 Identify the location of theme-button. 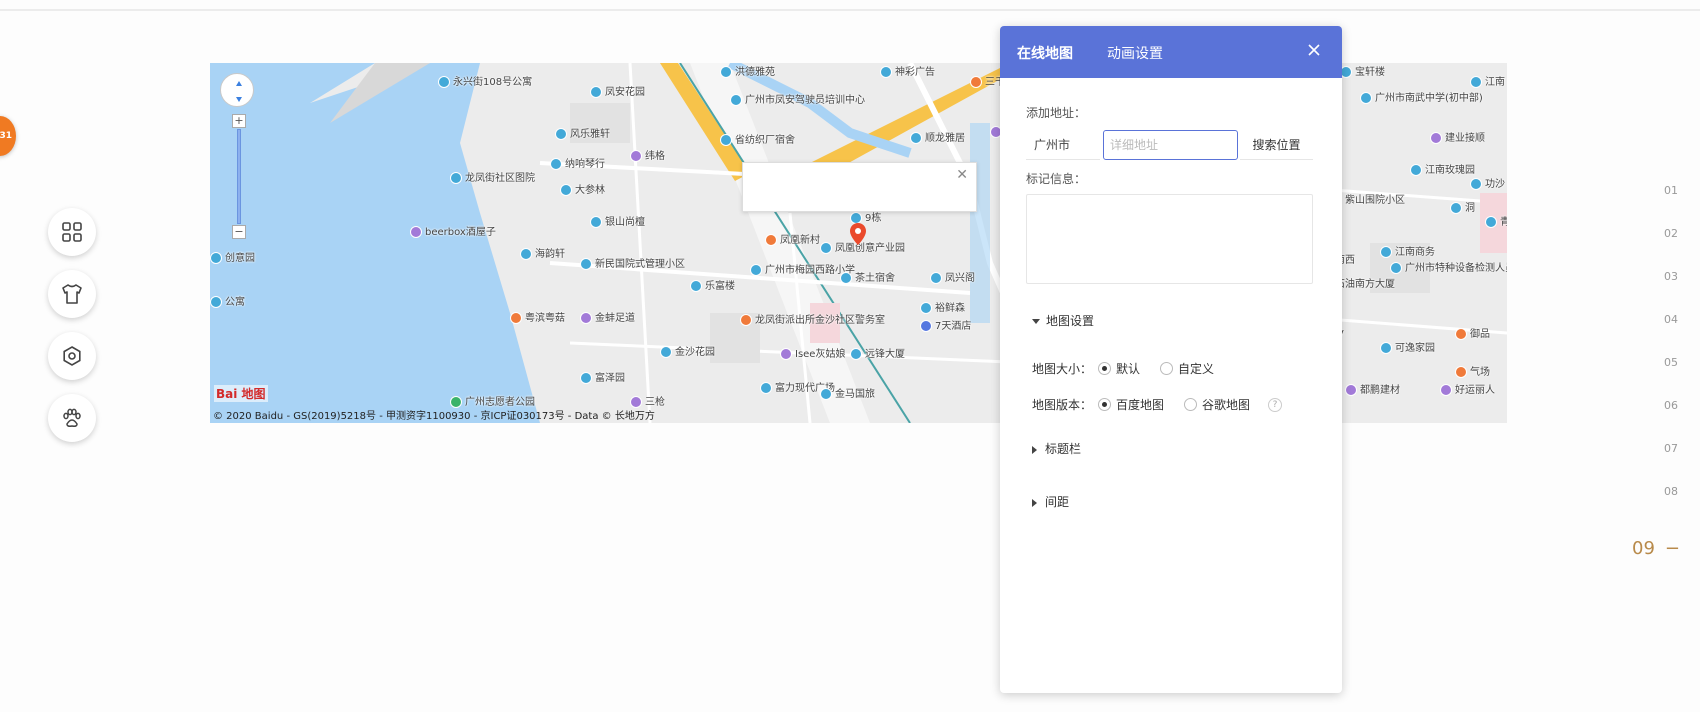
(72, 294).